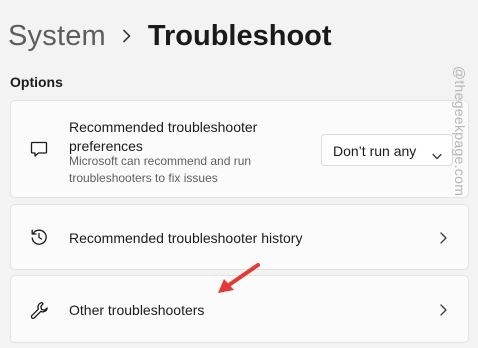 This screenshot has height=348, width=478. I want to click on watermark: @thegeekpage.com, so click(460, 131).